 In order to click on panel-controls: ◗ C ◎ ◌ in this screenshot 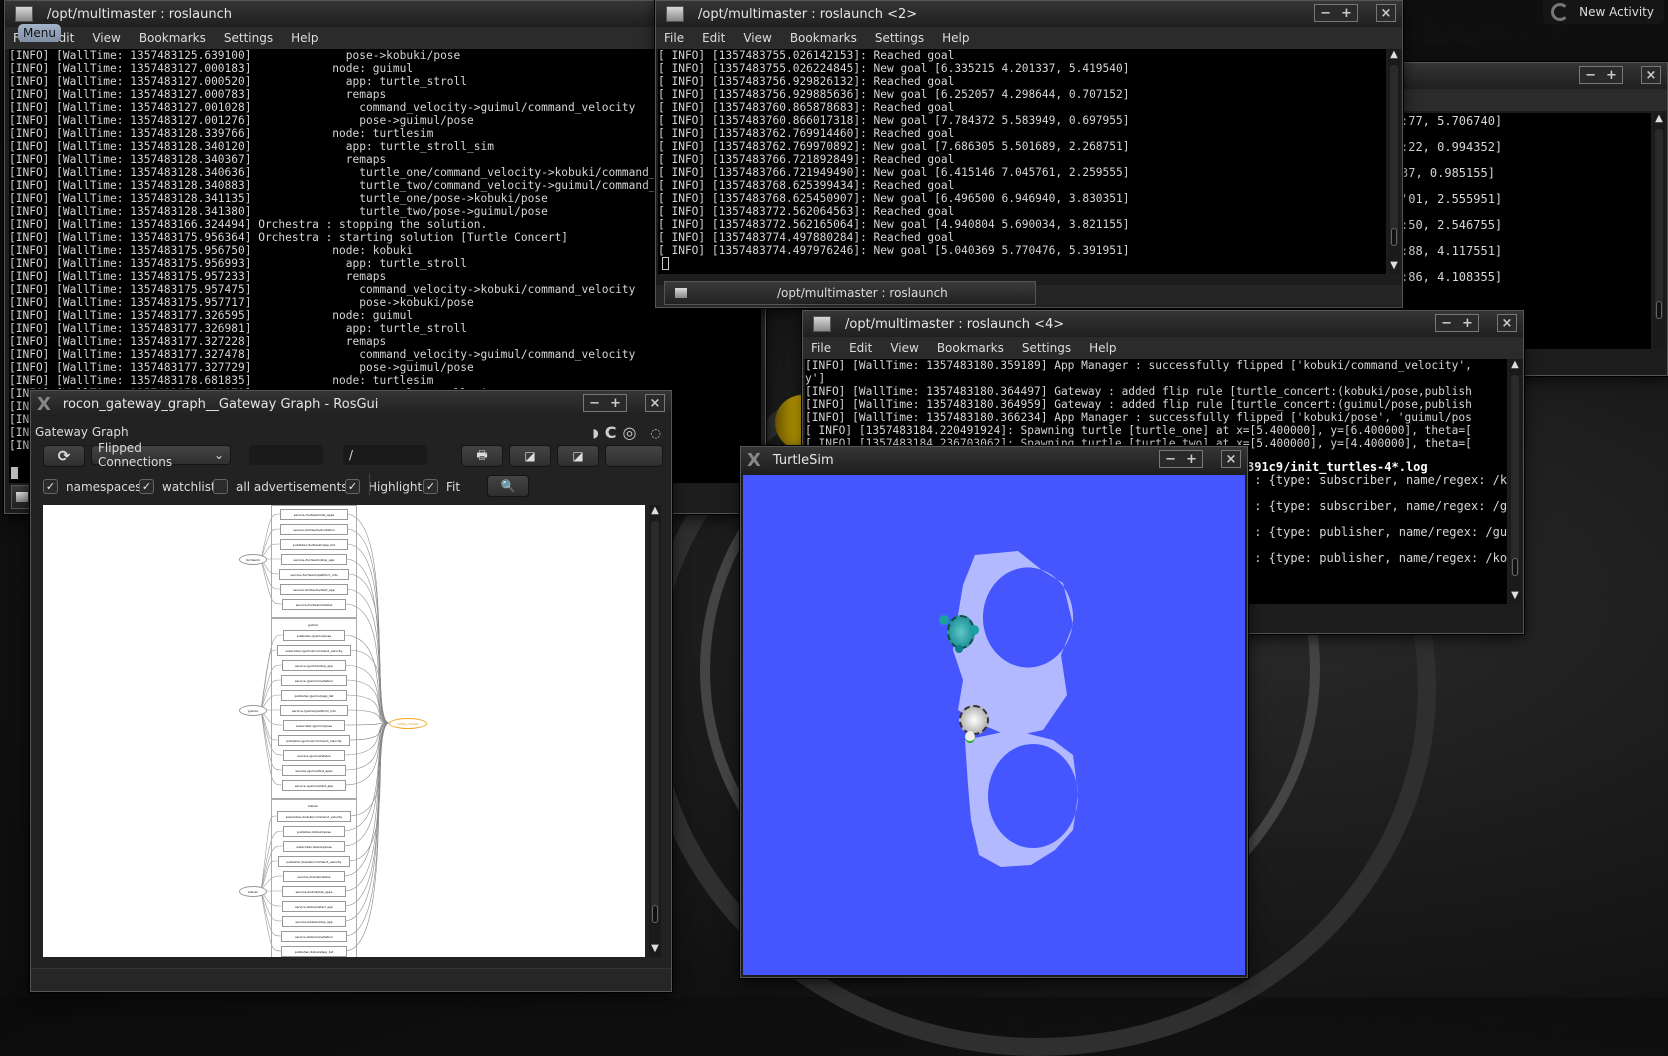, I will do `click(626, 432)`.